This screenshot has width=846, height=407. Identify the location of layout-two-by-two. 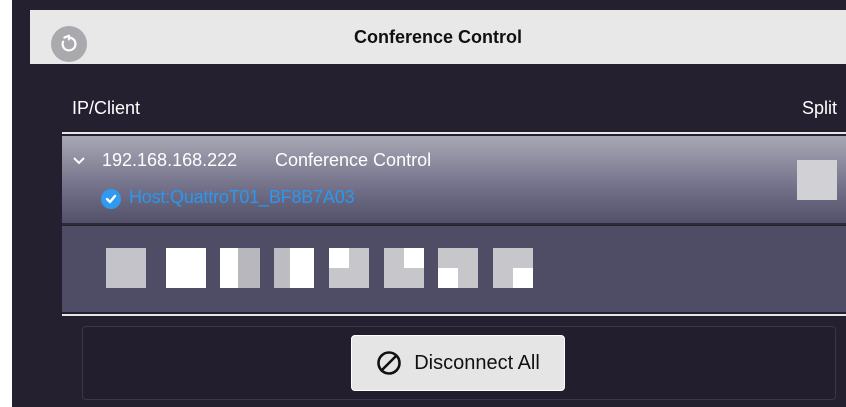
(458, 268).